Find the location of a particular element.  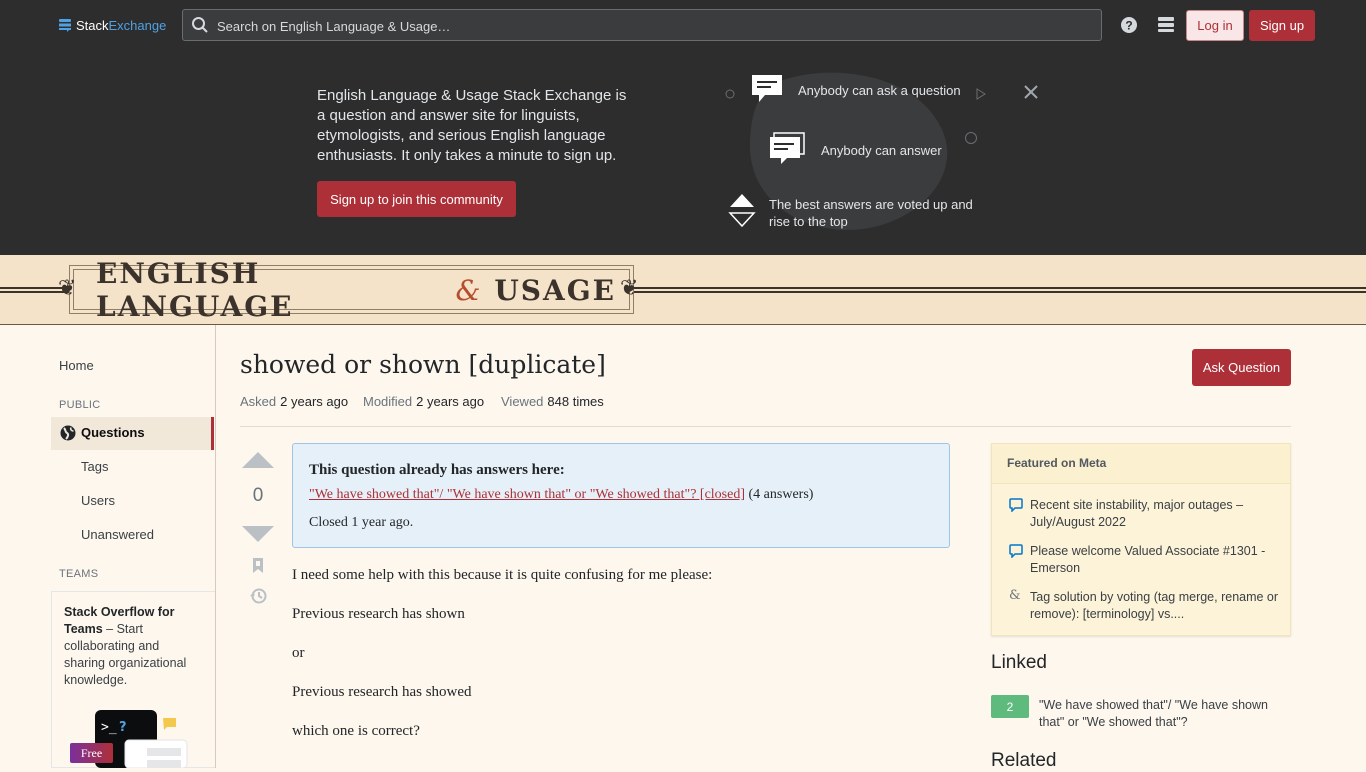

ask-question-button: Ask Question is located at coordinates (1241, 367).